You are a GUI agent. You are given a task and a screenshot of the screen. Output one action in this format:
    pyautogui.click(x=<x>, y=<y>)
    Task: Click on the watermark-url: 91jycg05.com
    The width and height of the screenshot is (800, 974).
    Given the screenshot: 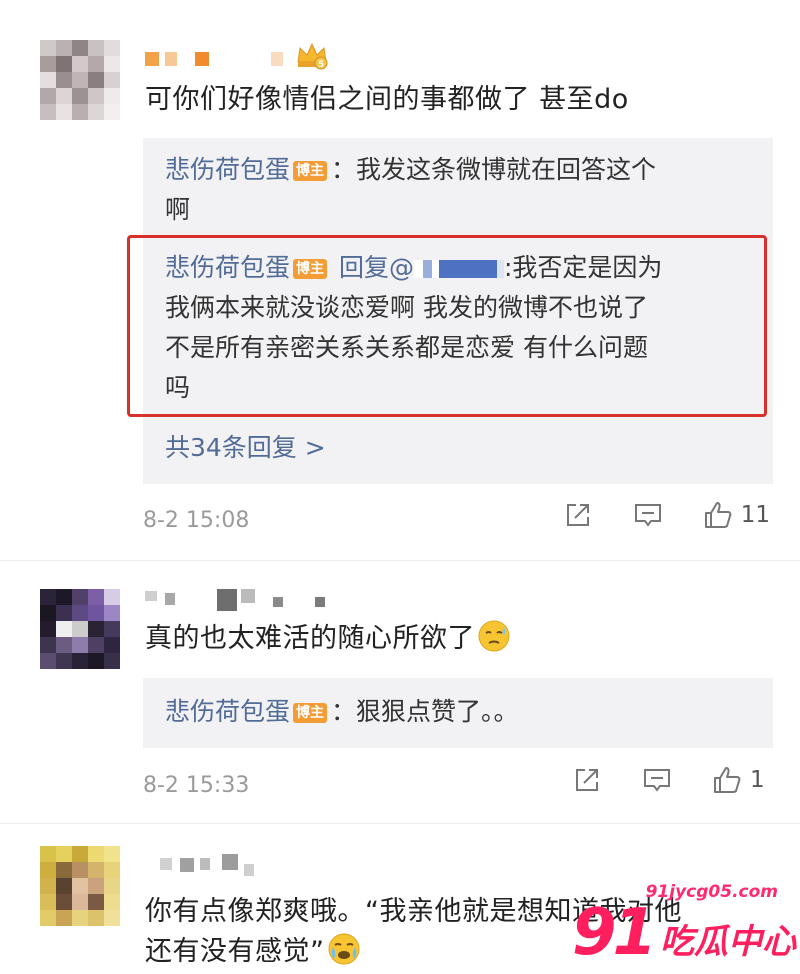 What is the action you would take?
    pyautogui.click(x=711, y=892)
    